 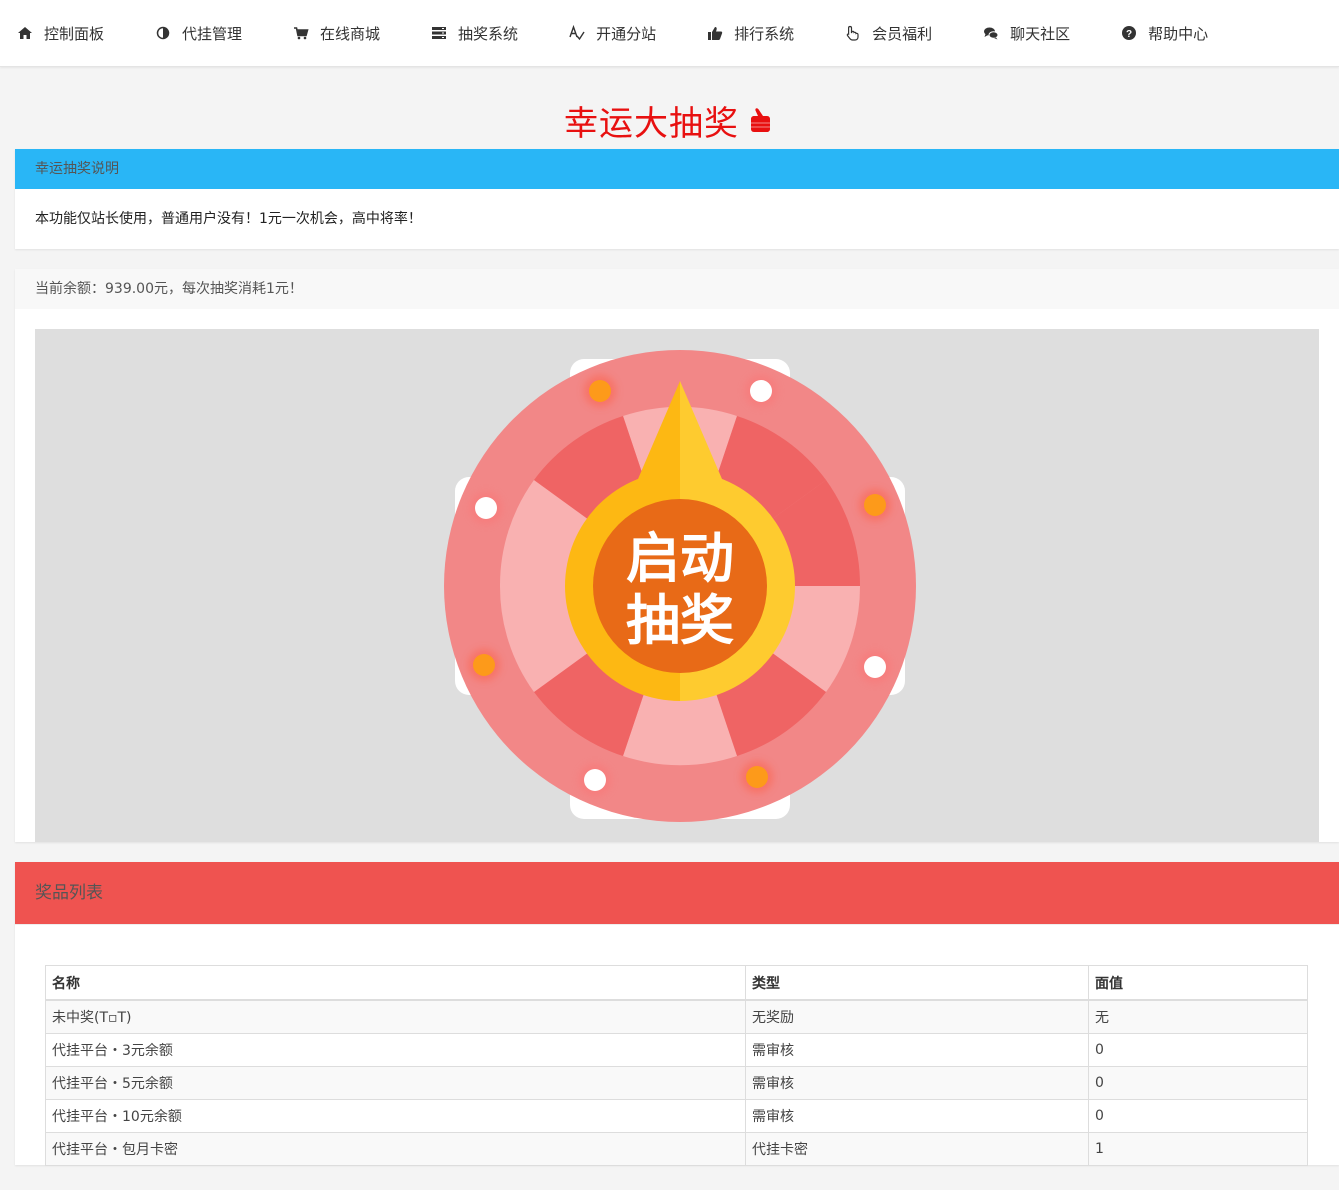 What do you see at coordinates (917, 1016) in the screenshot?
I see `prize-type-cell: 无奖励` at bounding box center [917, 1016].